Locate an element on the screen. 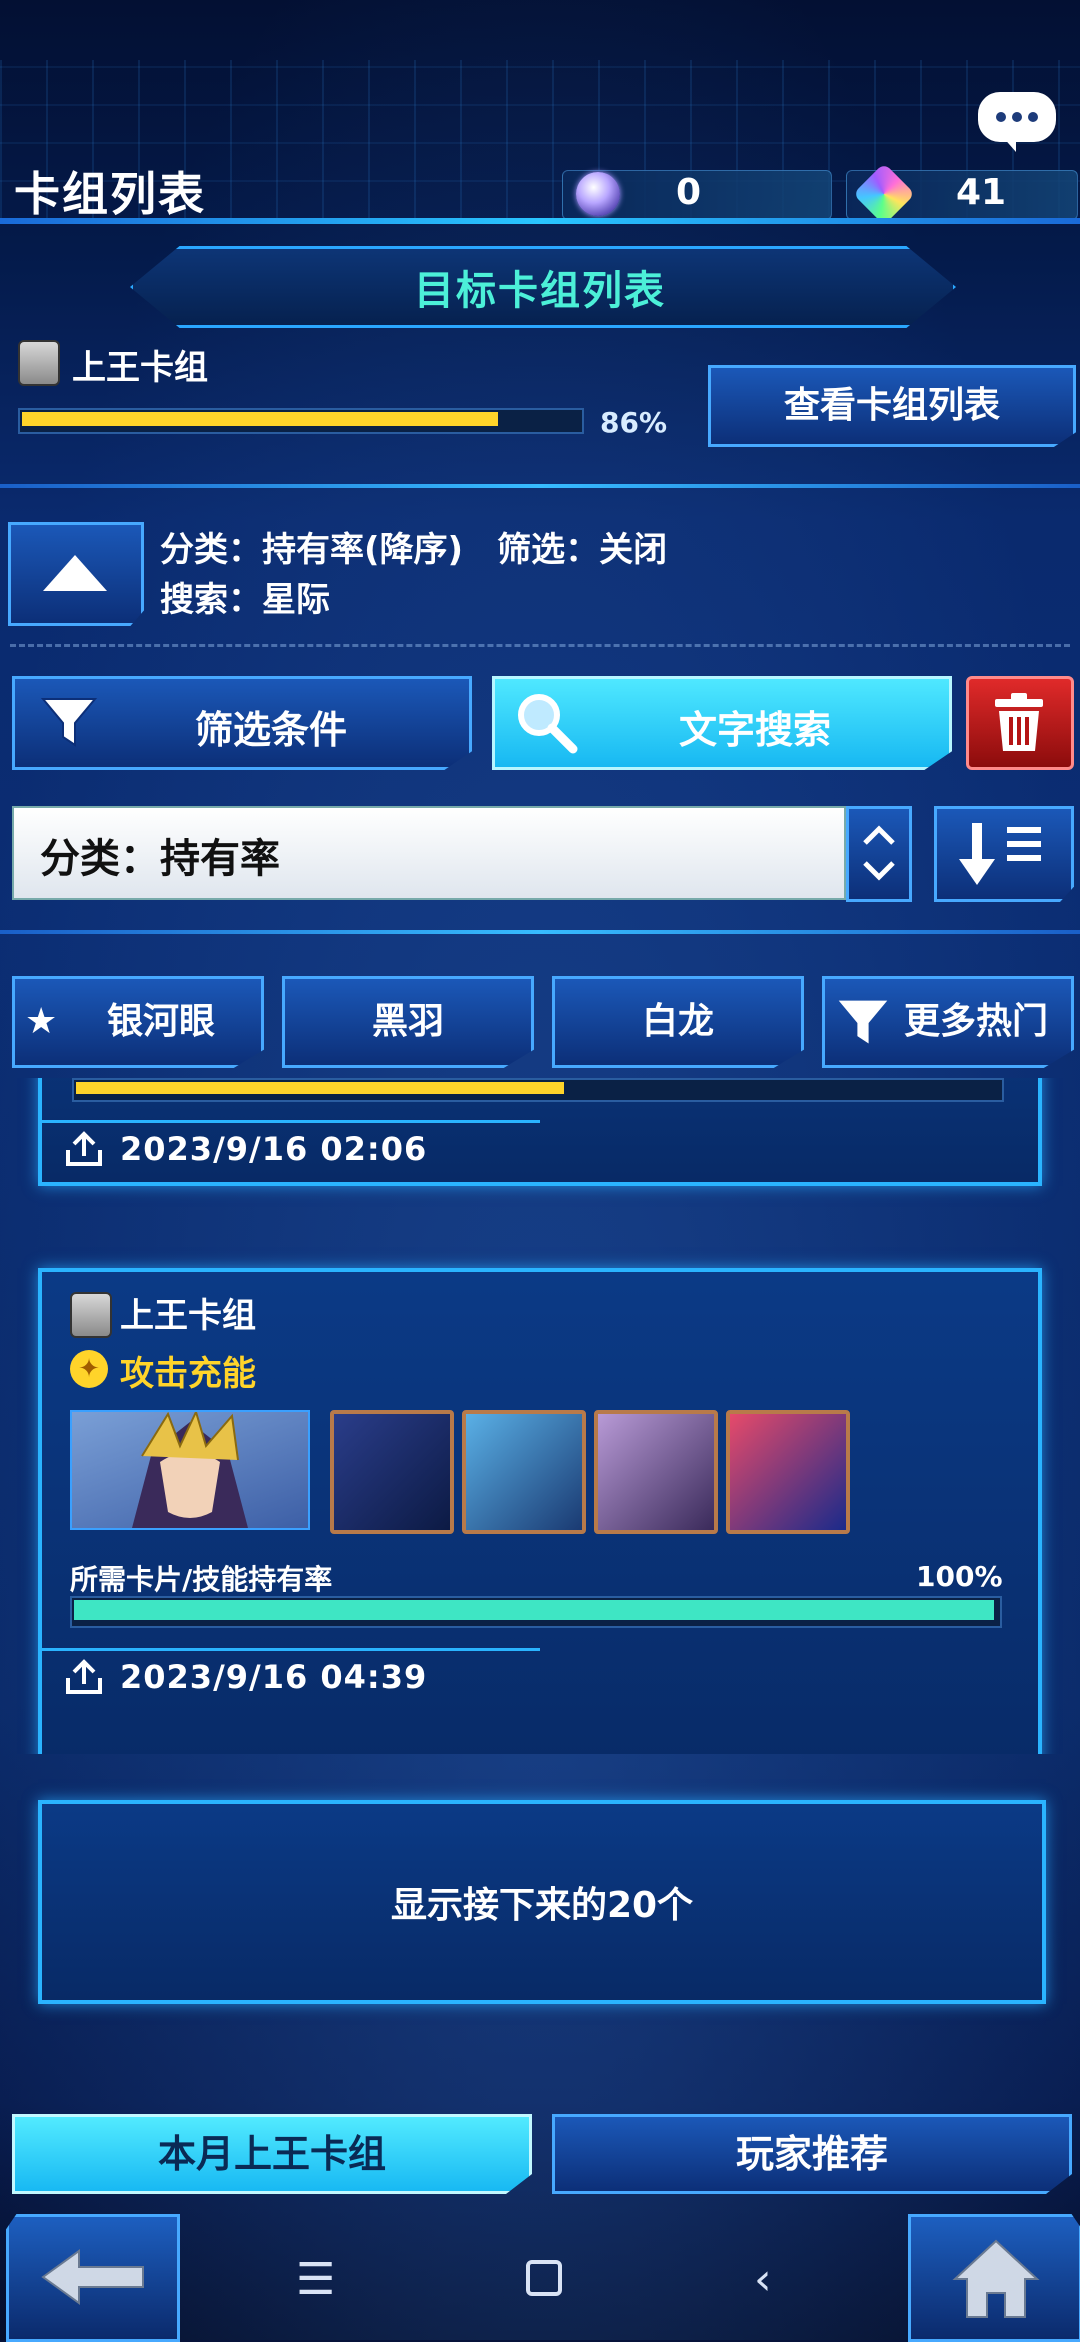 The height and width of the screenshot is (2342, 1080). chip-more-popular: 更多热门 is located at coordinates (948, 1022).